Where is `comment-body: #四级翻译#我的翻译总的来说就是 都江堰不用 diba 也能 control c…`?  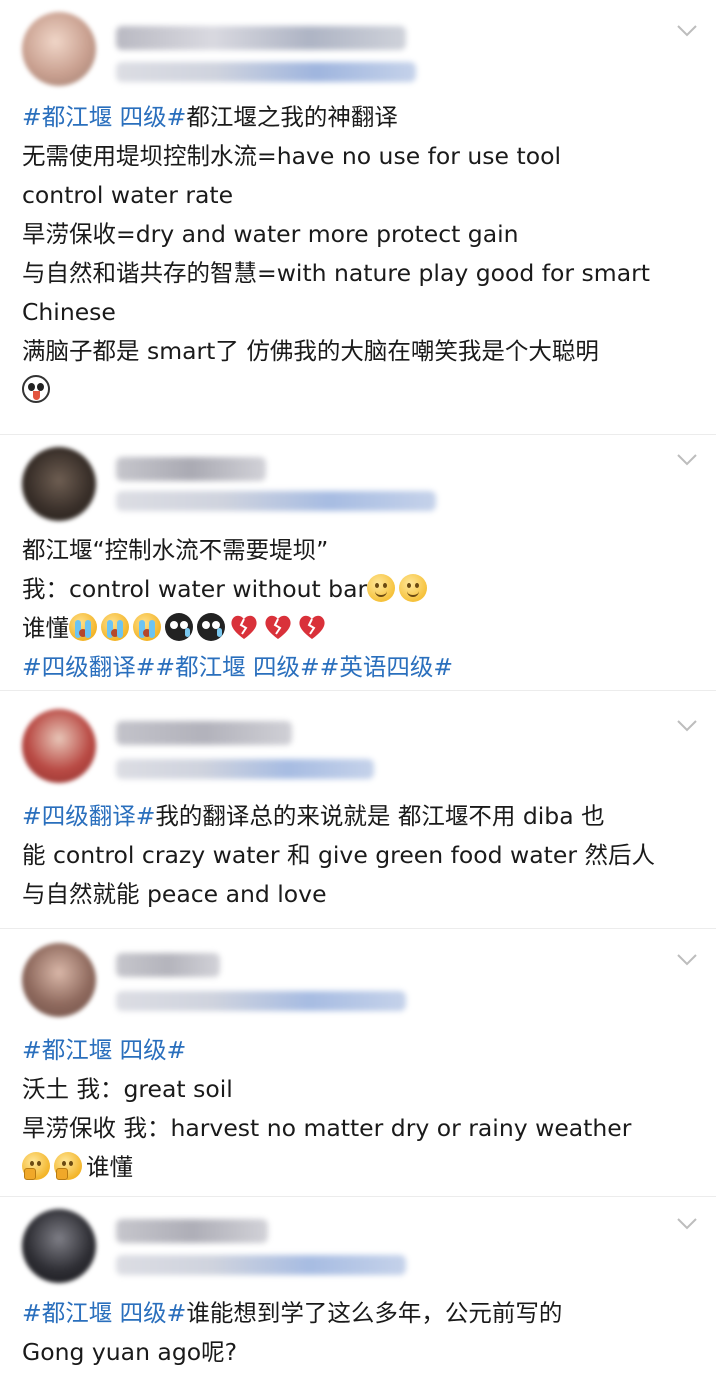
comment-body: #四级翻译#我的翻译总的来说就是 都江堰不用 diba 也能 control c… is located at coordinates (361, 855).